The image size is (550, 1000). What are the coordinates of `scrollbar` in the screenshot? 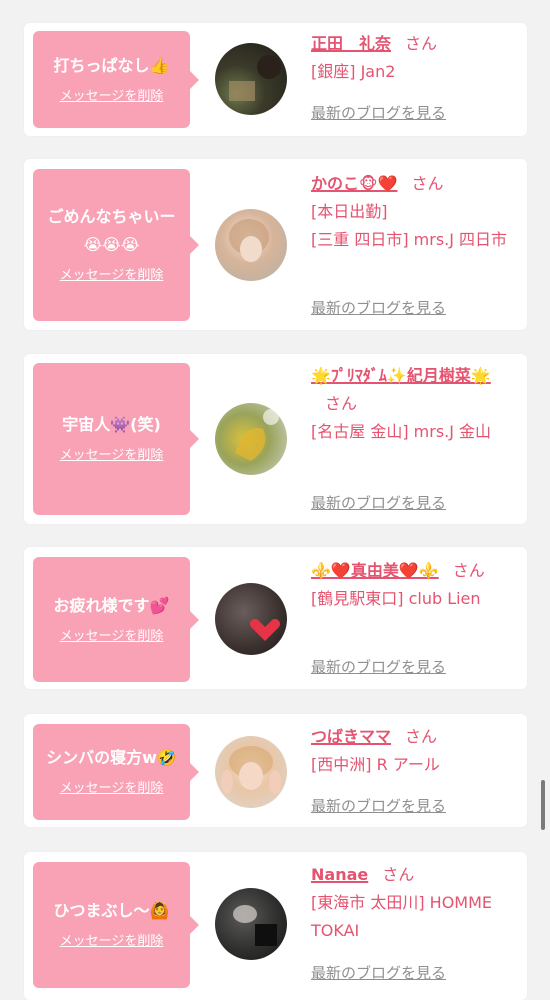 It's located at (543, 805).